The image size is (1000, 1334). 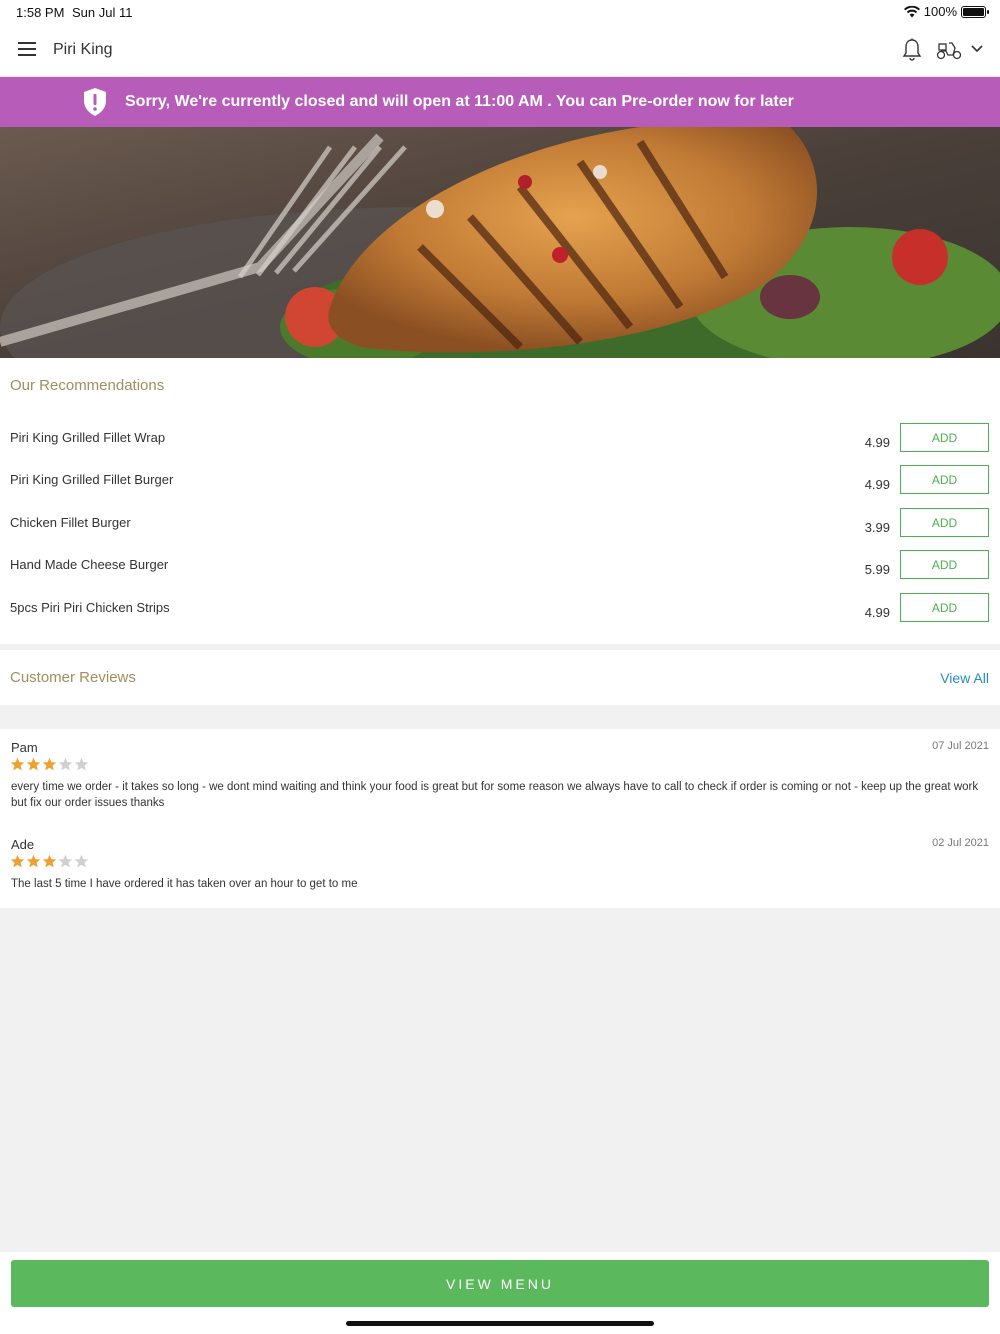 I want to click on hamburger-menu-icon, so click(x=27, y=49).